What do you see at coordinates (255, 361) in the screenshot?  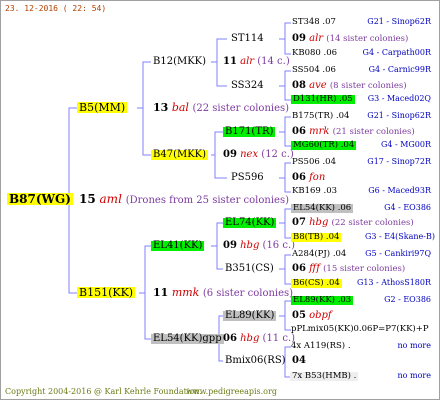 I see `gg-queen-bmix06: Bmix06(RS)` at bounding box center [255, 361].